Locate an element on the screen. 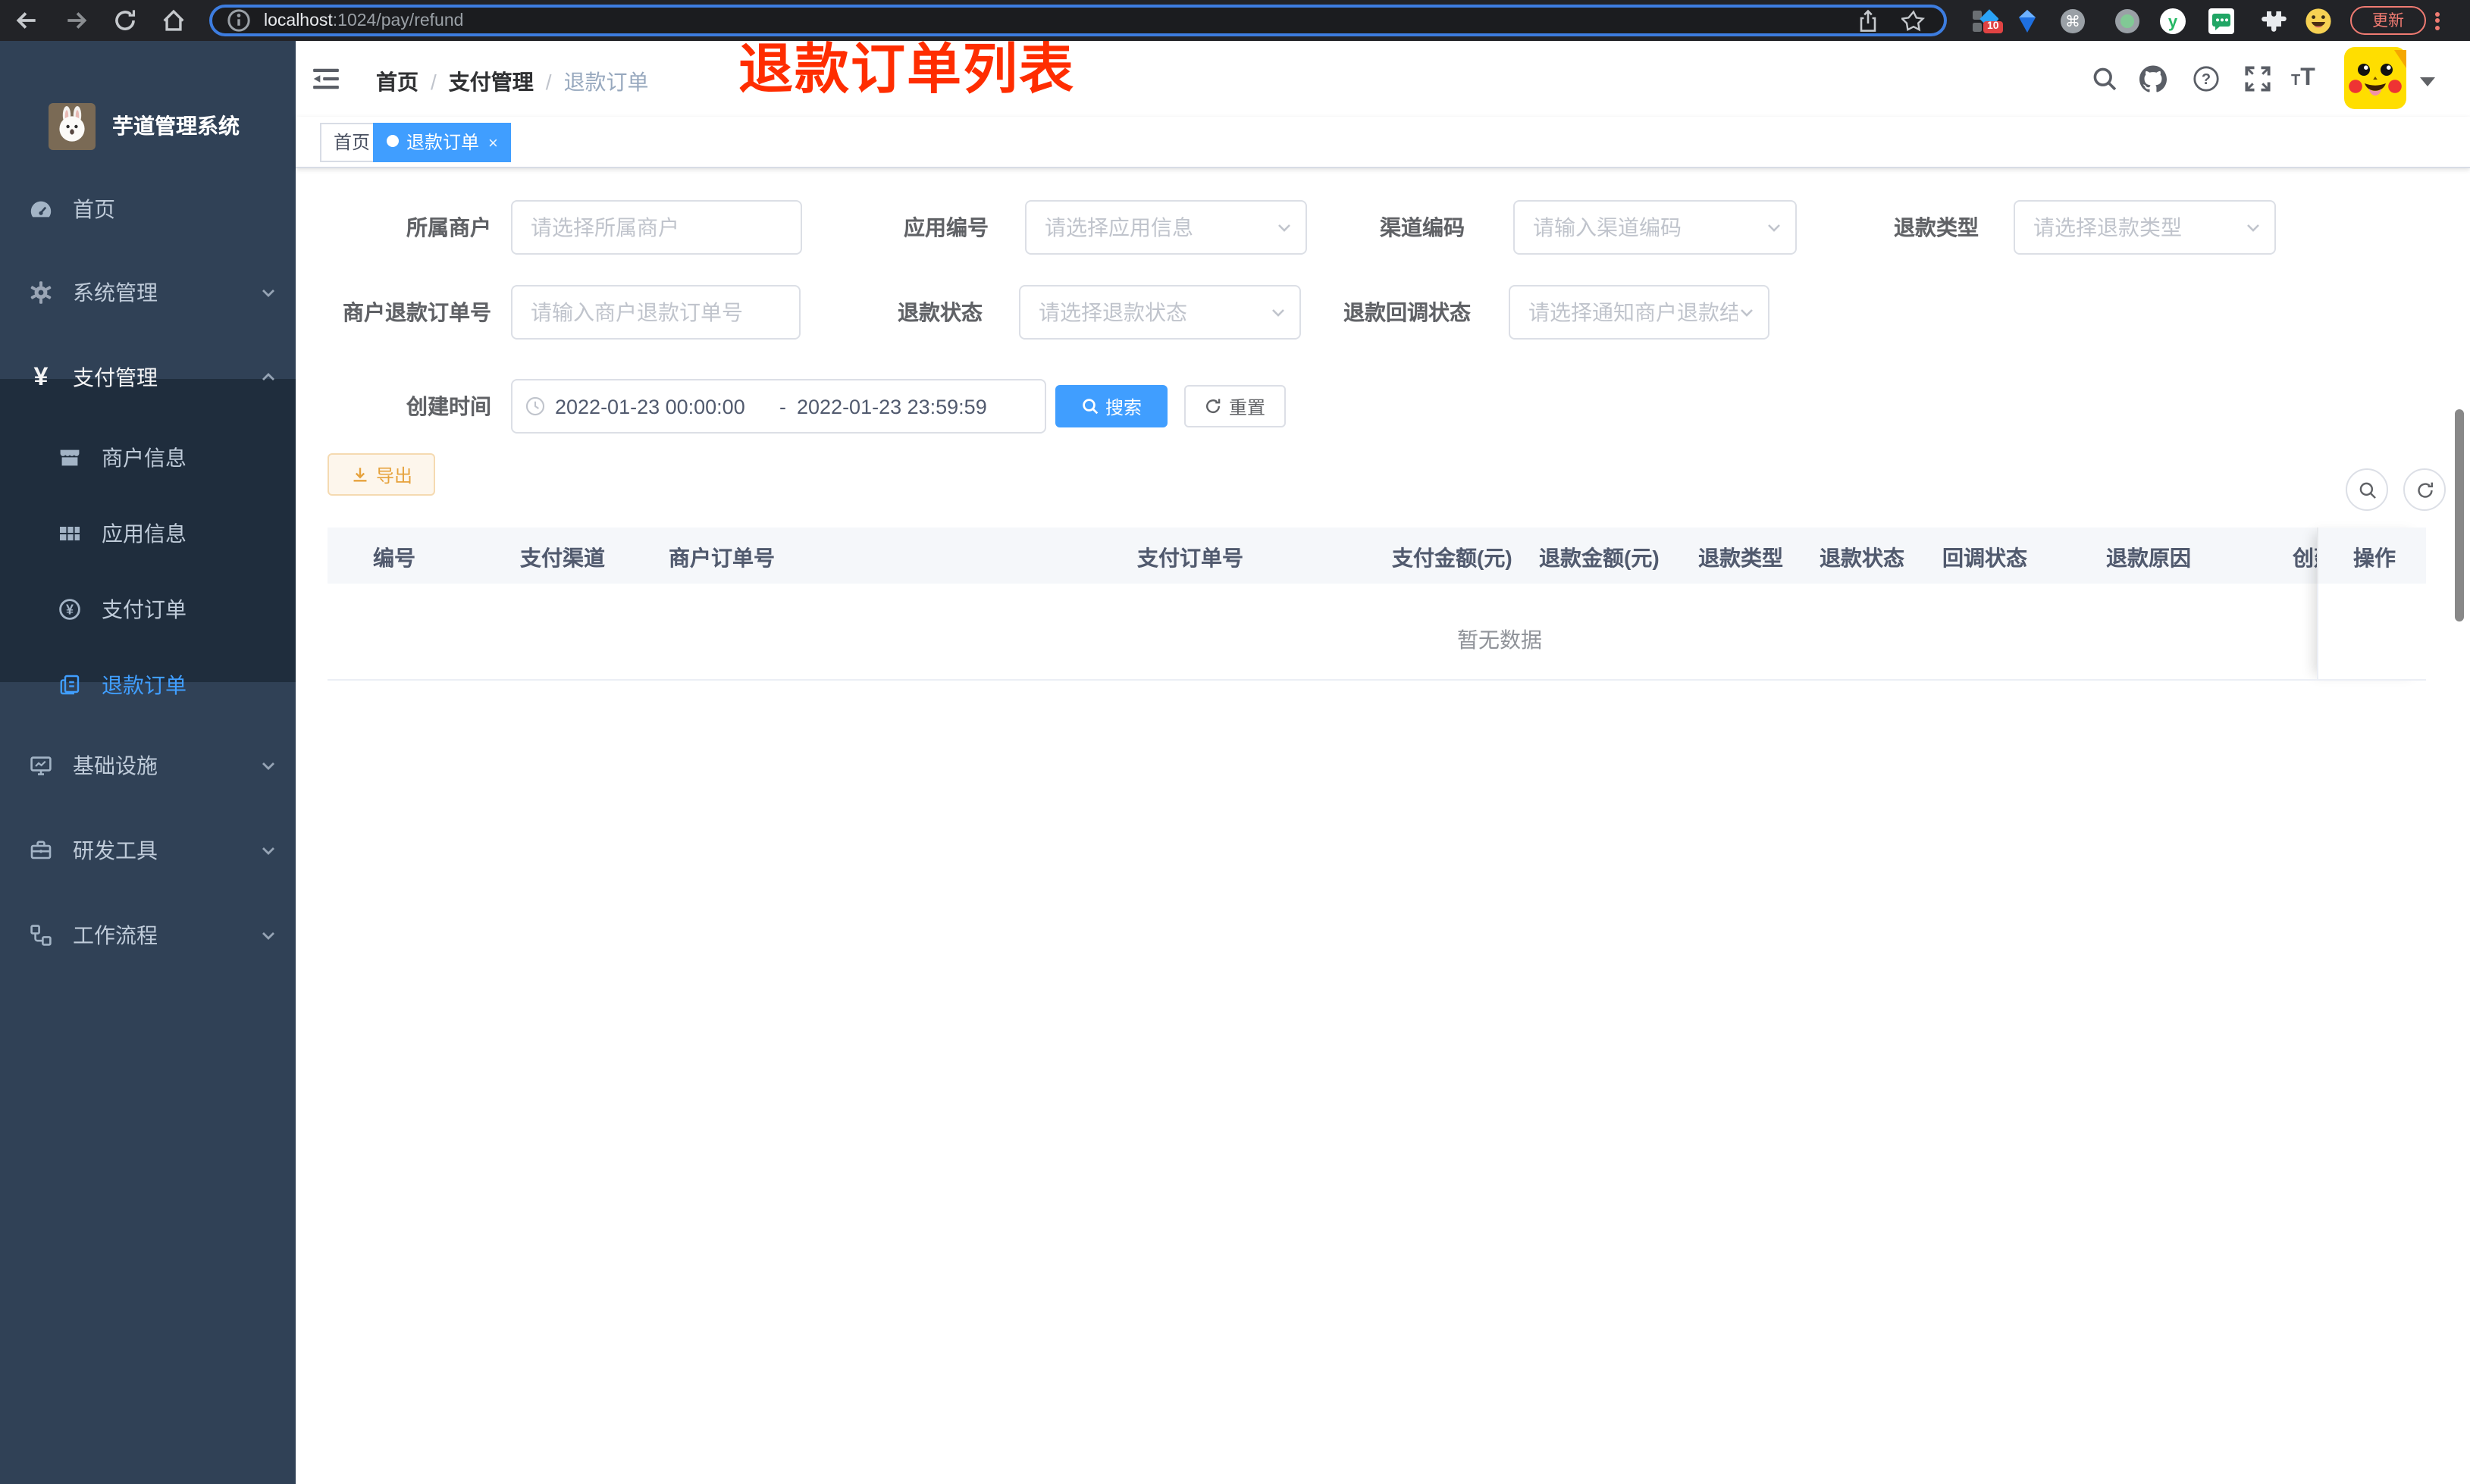  sidebar-item-label: 工作流程 is located at coordinates (115, 935).